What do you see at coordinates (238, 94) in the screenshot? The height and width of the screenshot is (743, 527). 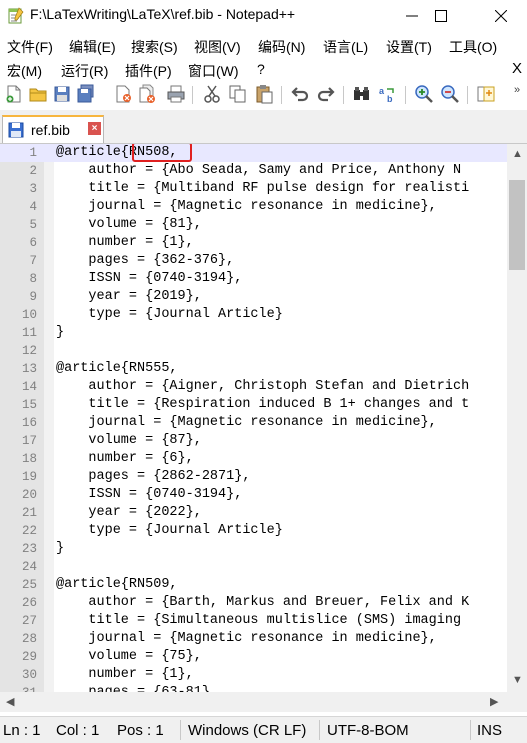 I see `copy-icon` at bounding box center [238, 94].